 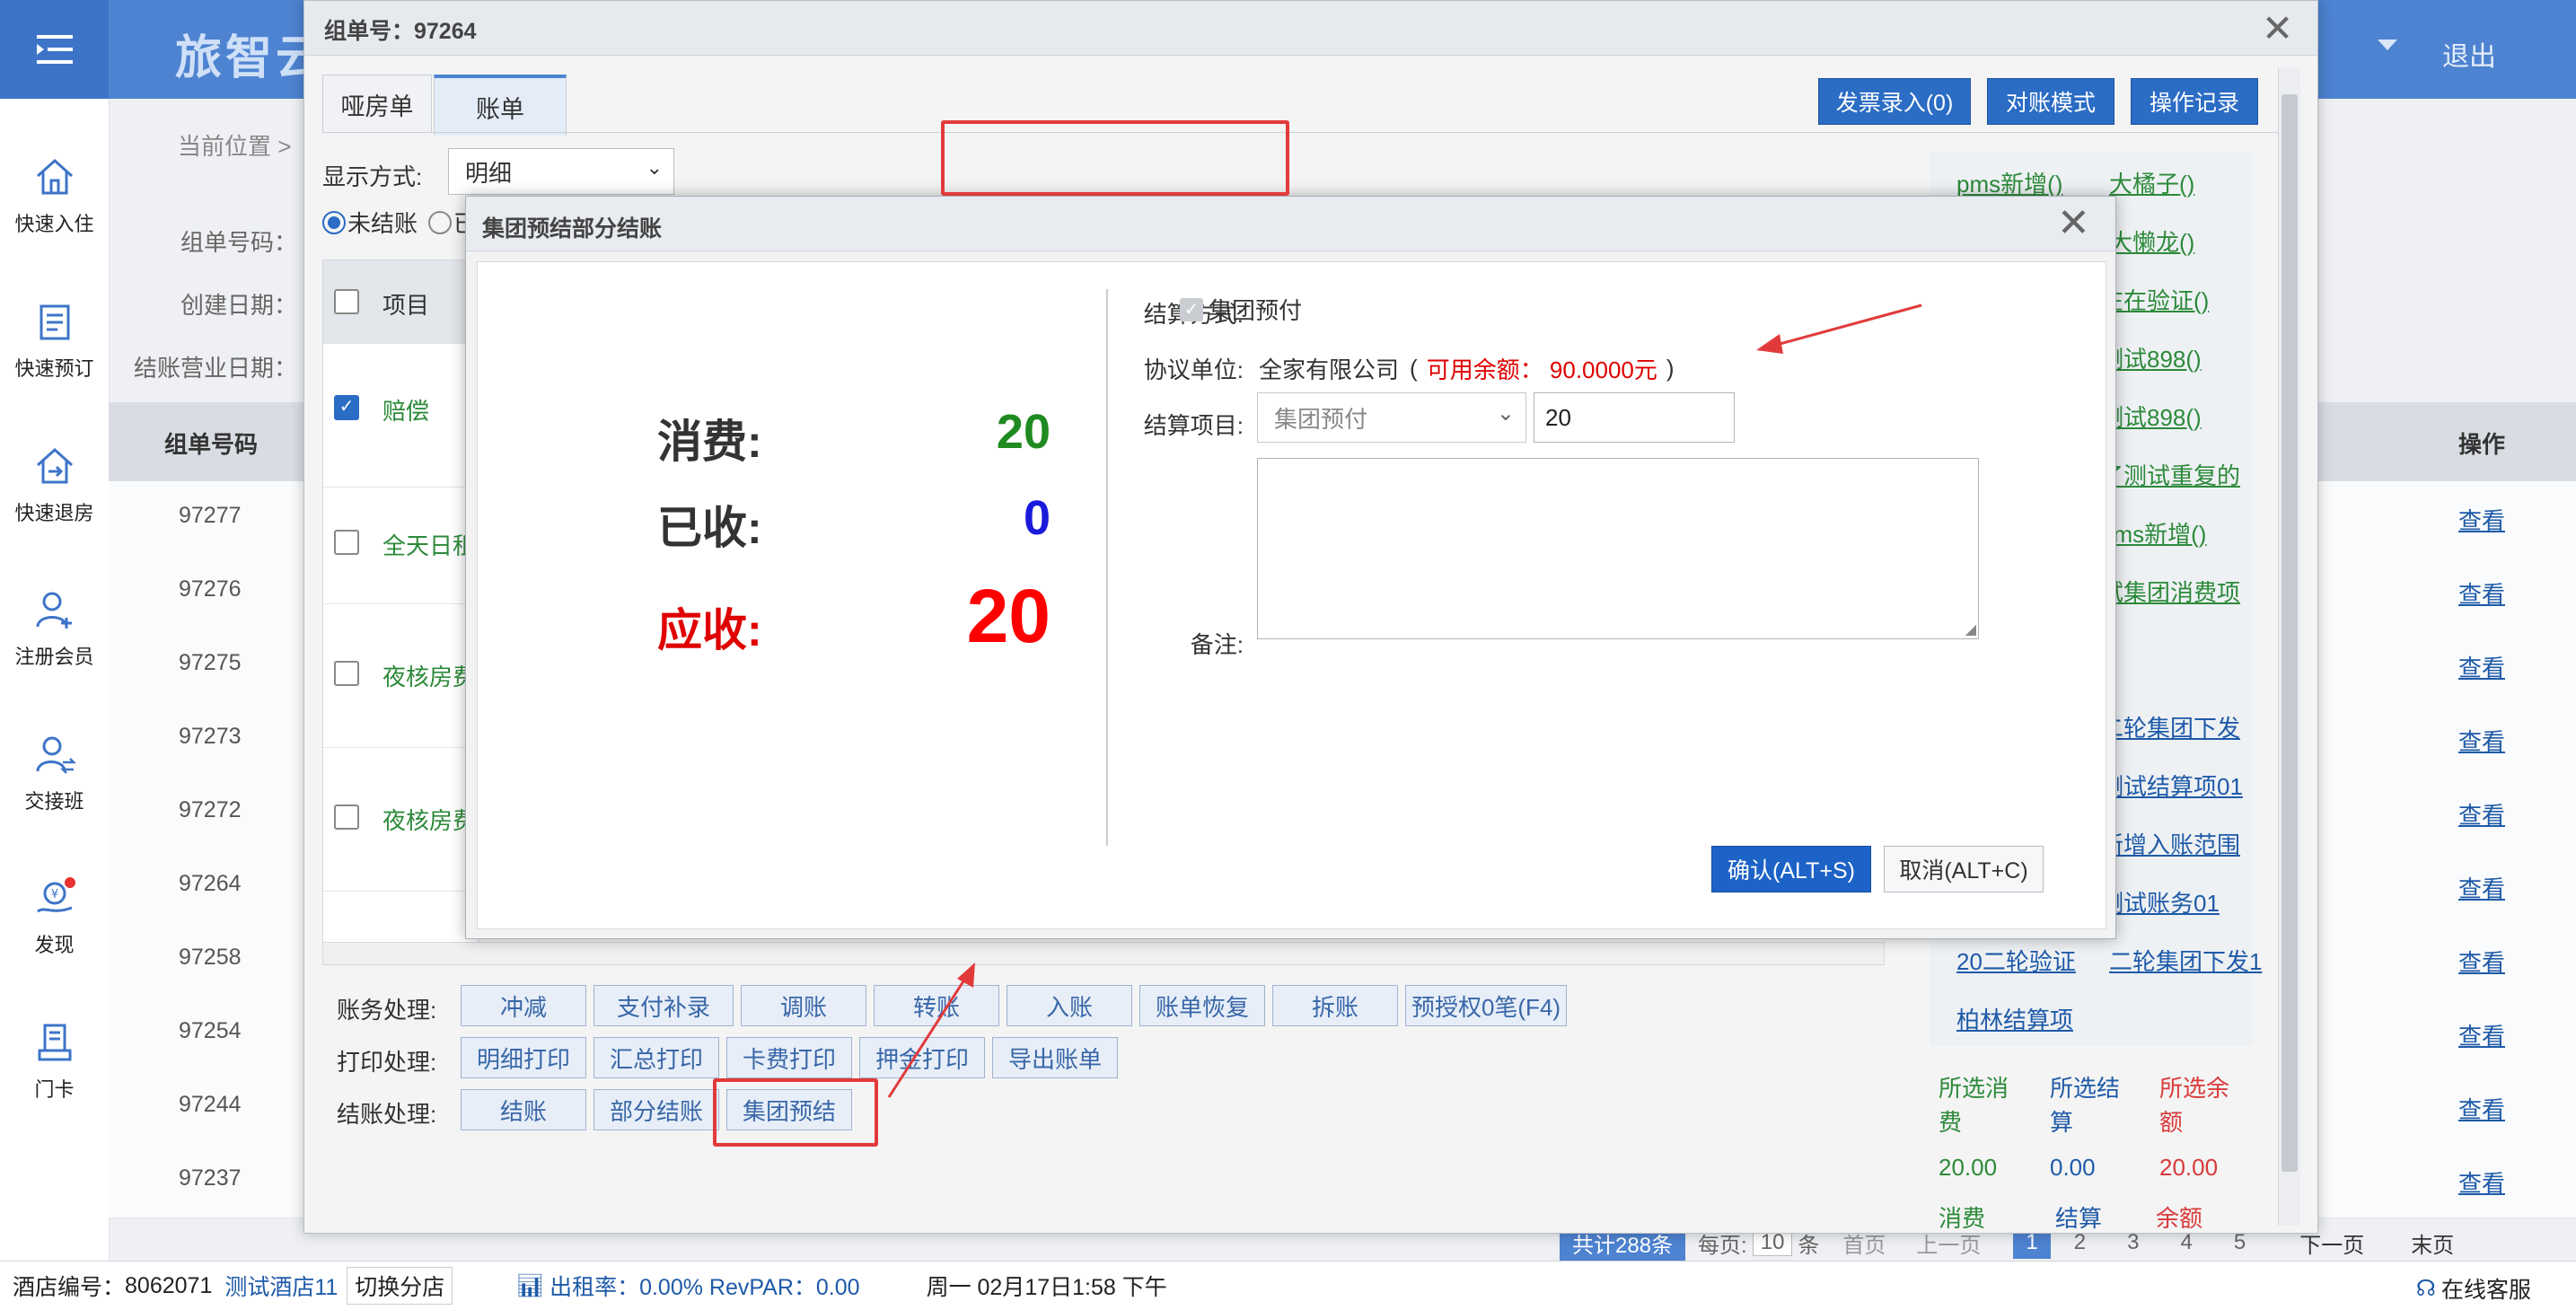 I want to click on annotation-arrowhead-button, so click(x=966, y=975).